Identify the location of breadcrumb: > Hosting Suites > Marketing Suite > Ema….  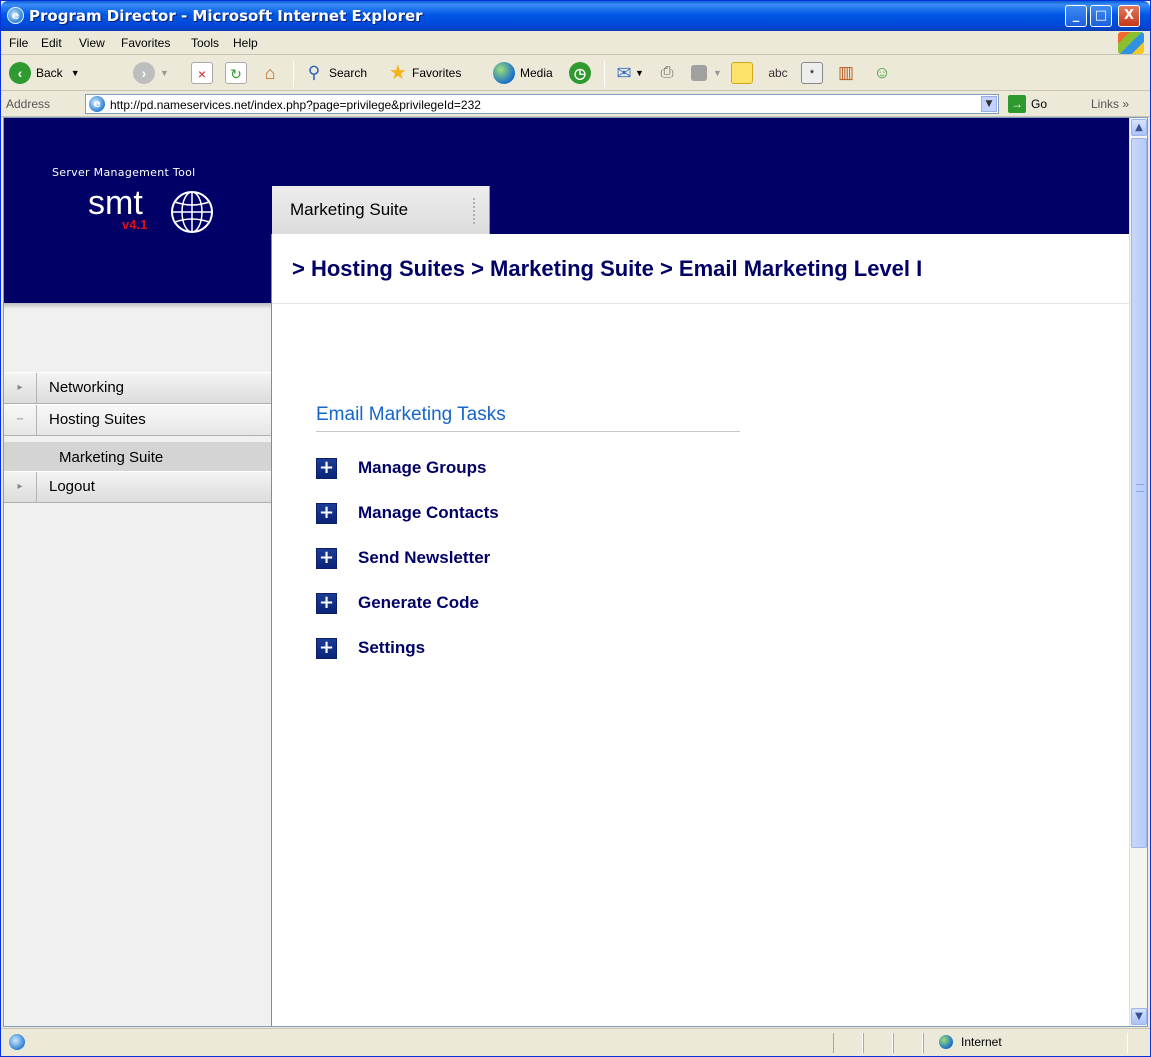
(607, 268).